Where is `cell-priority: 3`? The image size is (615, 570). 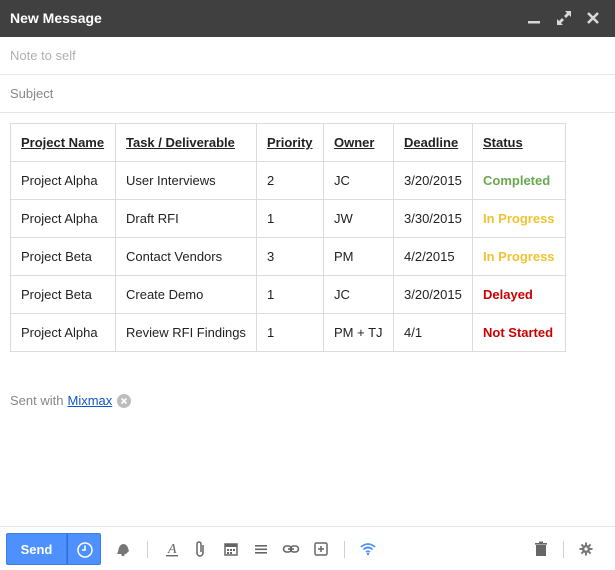 cell-priority: 3 is located at coordinates (290, 256).